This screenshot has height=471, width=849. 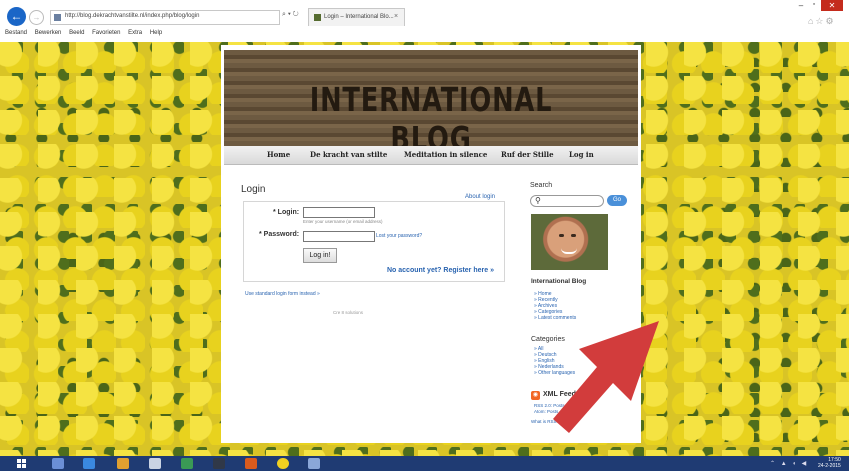 I want to click on standard-login-form-link: Use standard login form instead », so click(x=282, y=294).